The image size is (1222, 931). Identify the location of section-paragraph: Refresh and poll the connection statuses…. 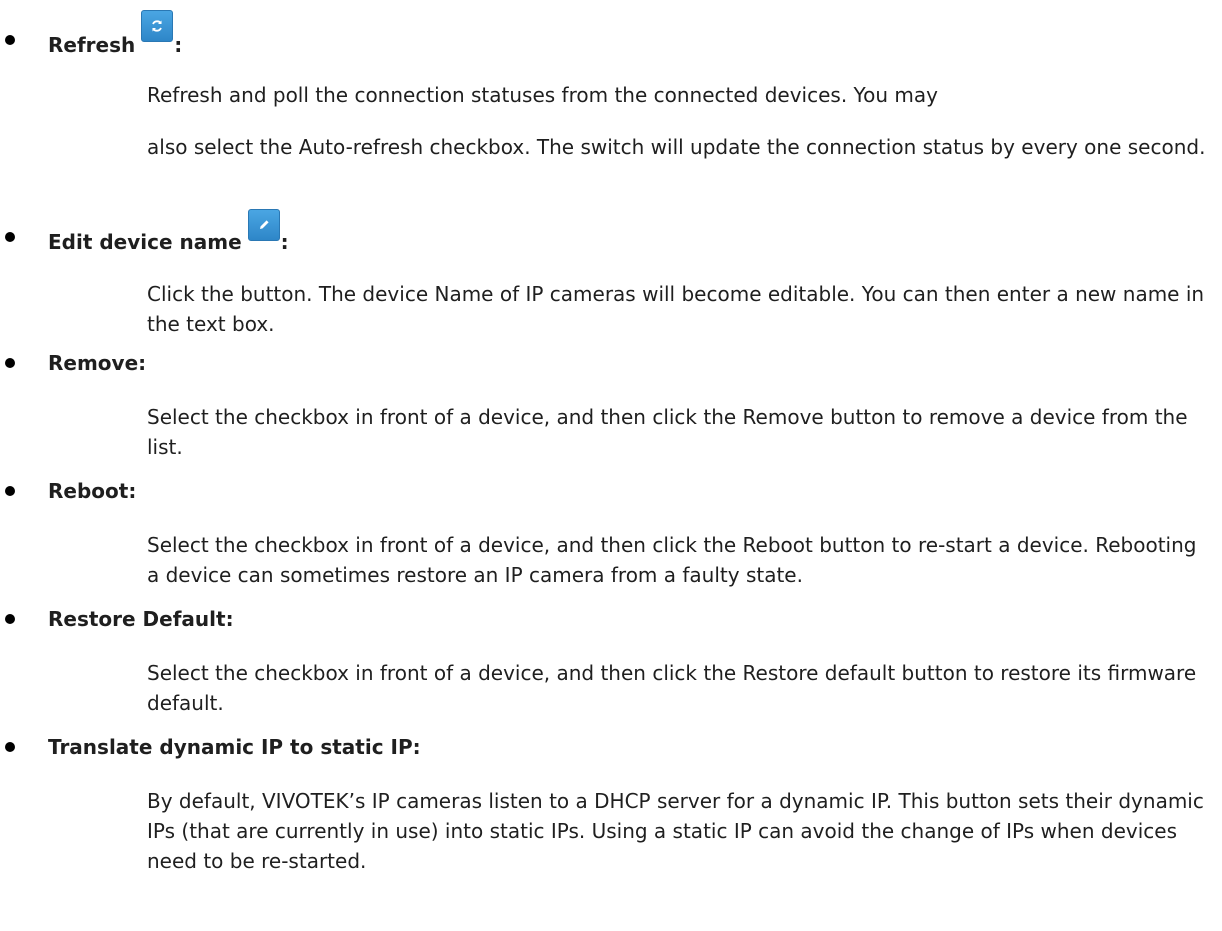
(542, 95).